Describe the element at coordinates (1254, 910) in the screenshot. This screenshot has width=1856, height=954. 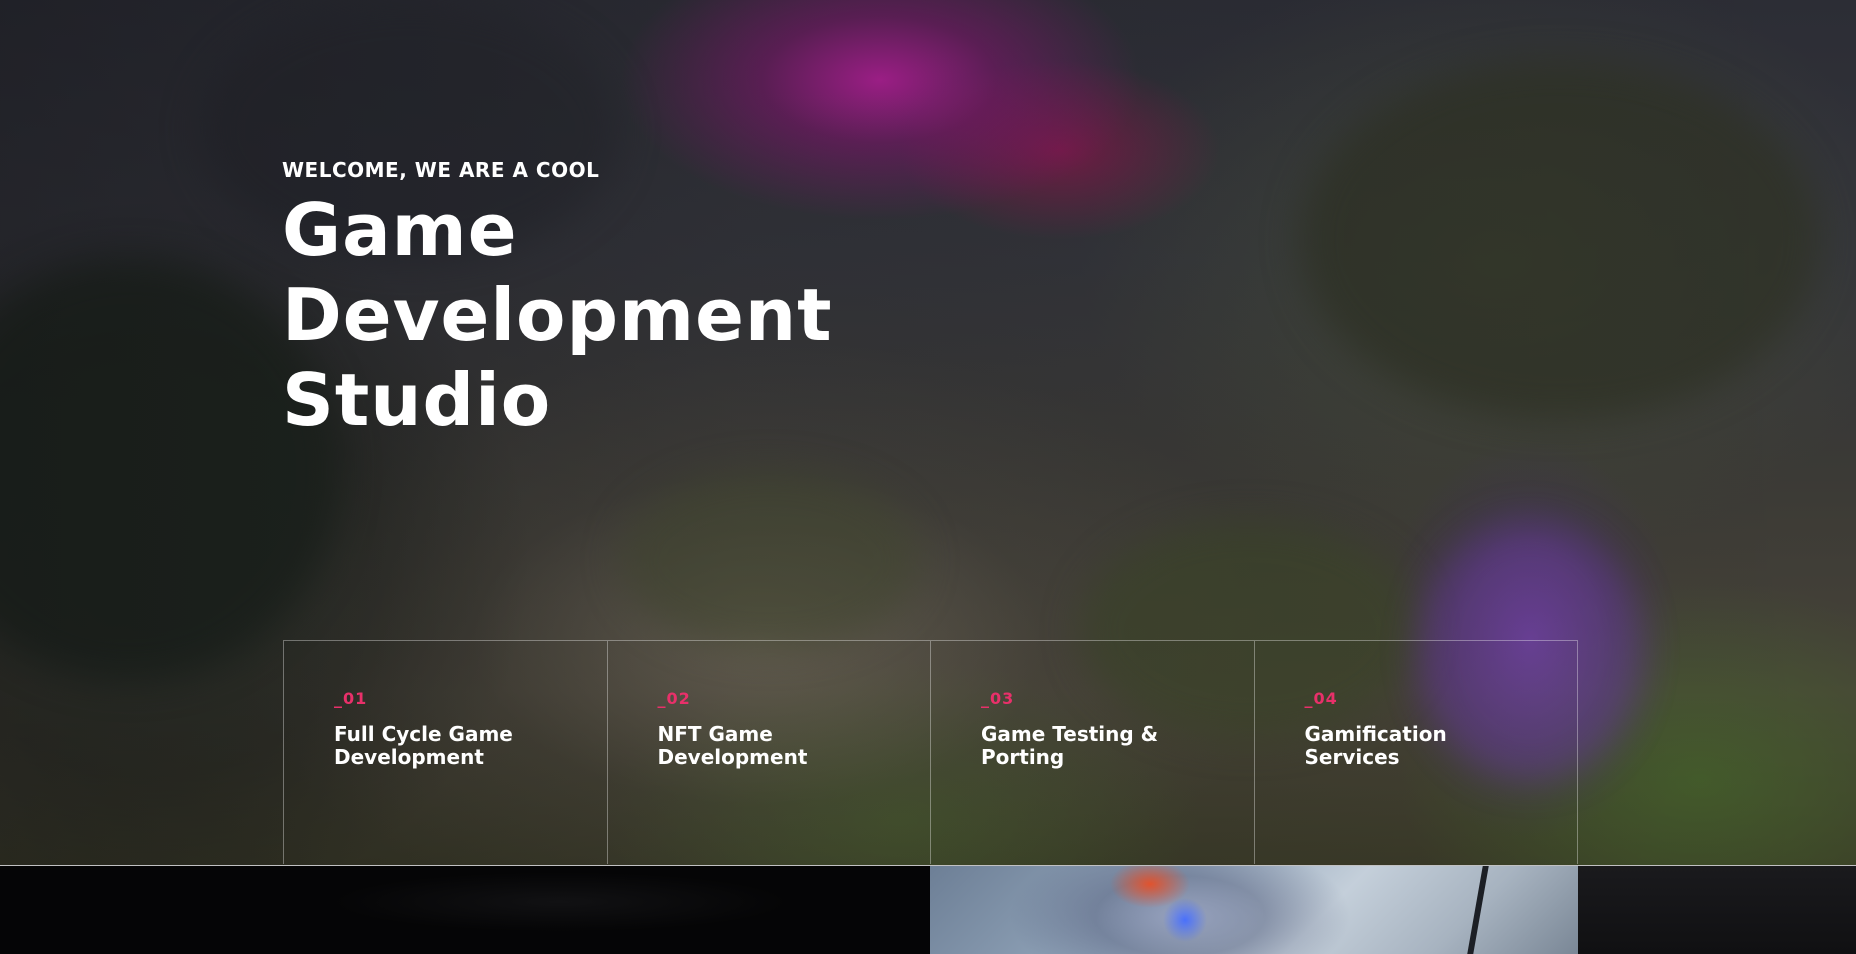
I see `robot-artwork-image` at that location.